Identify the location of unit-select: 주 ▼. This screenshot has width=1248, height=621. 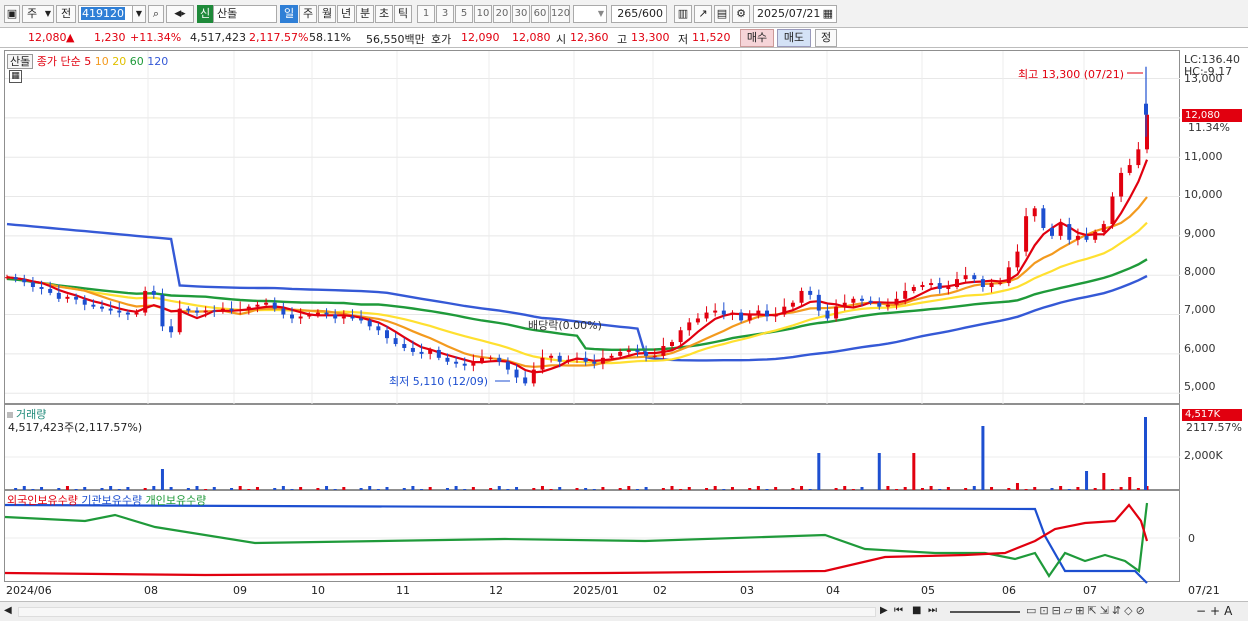
(38, 14).